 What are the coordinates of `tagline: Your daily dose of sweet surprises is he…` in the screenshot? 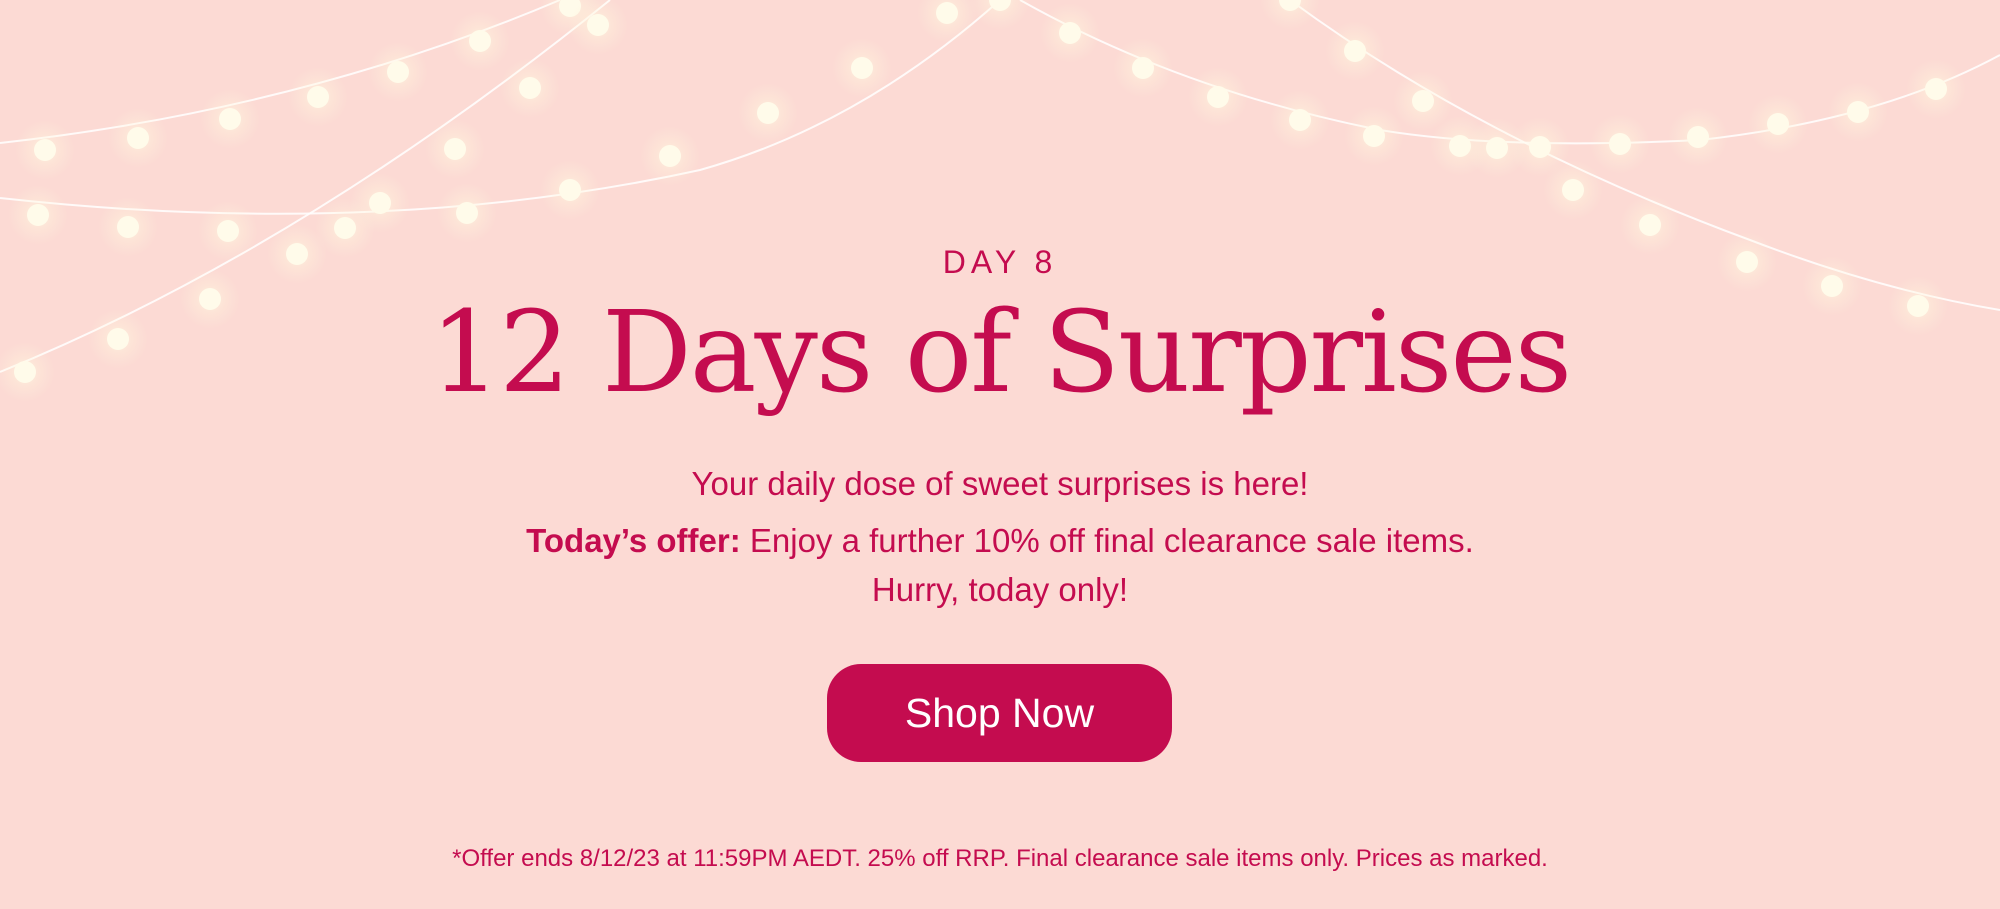 It's located at (1000, 483).